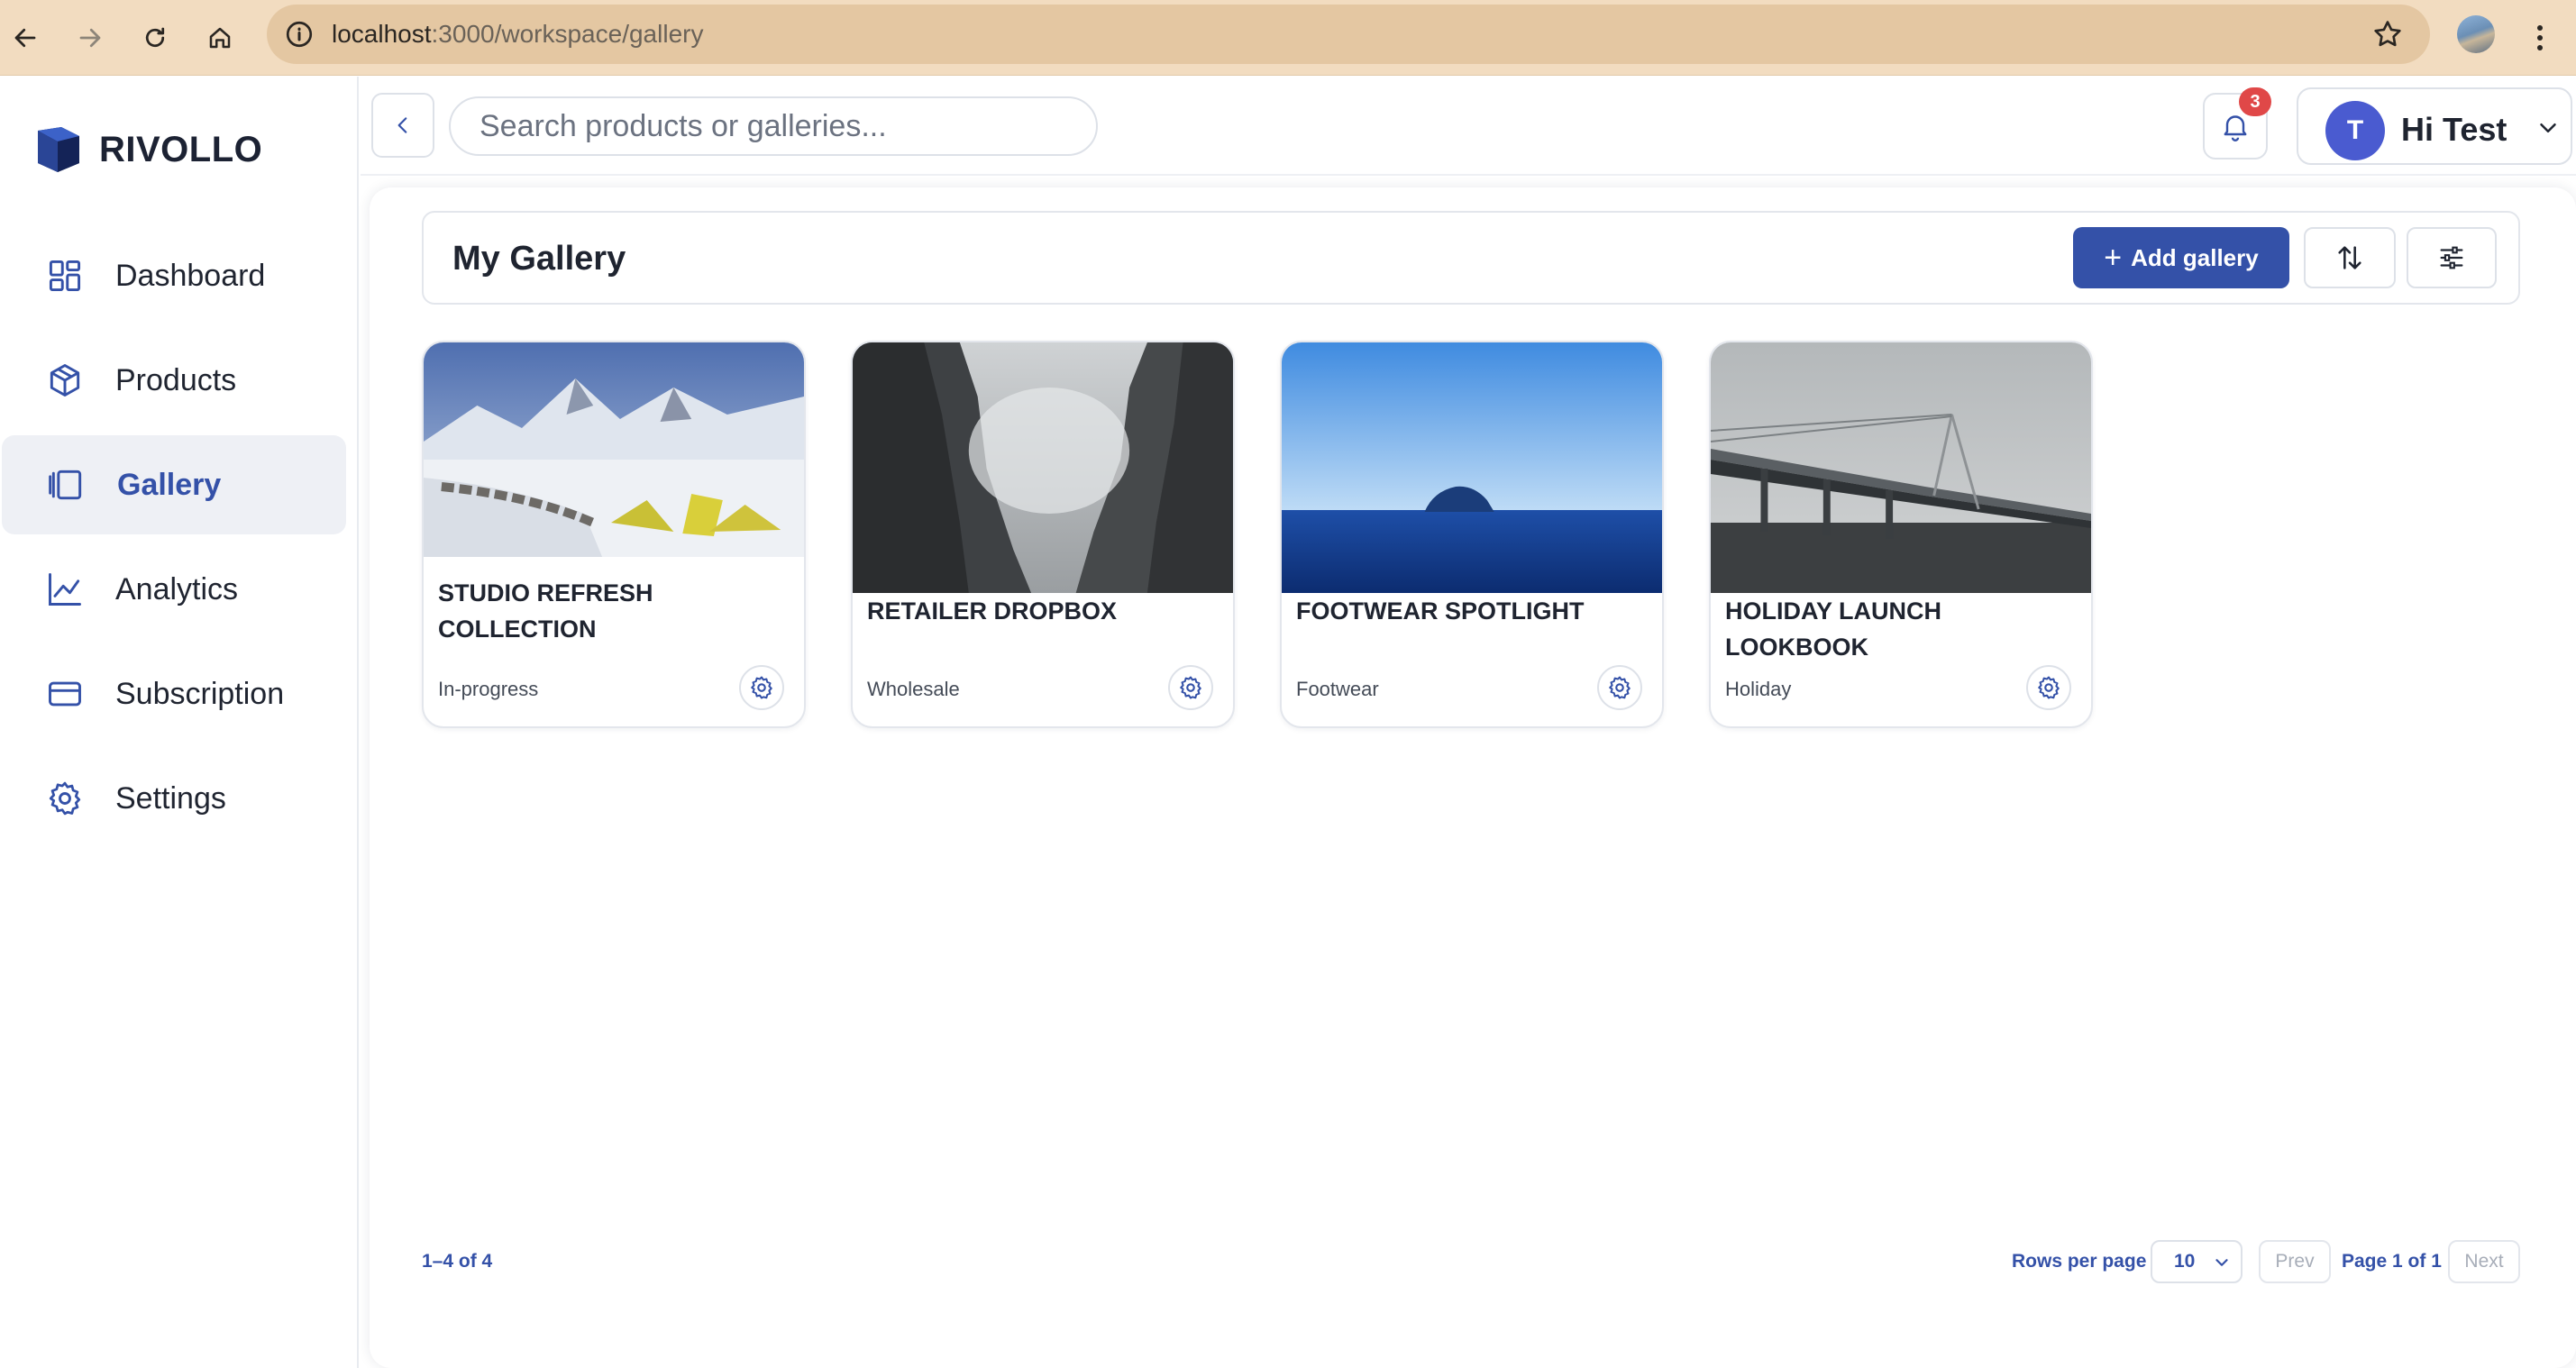 Image resolution: width=2576 pixels, height=1368 pixels. I want to click on chevron-left-icon, so click(402, 125).